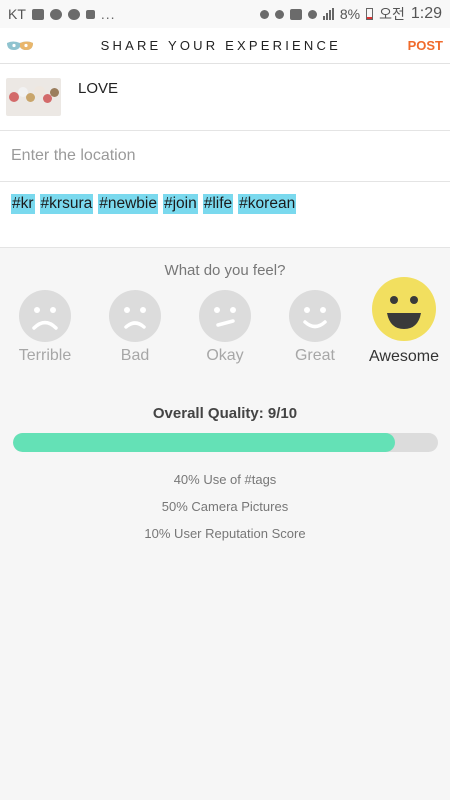 This screenshot has width=450, height=800. I want to click on battery-percent: 8%, so click(350, 14).